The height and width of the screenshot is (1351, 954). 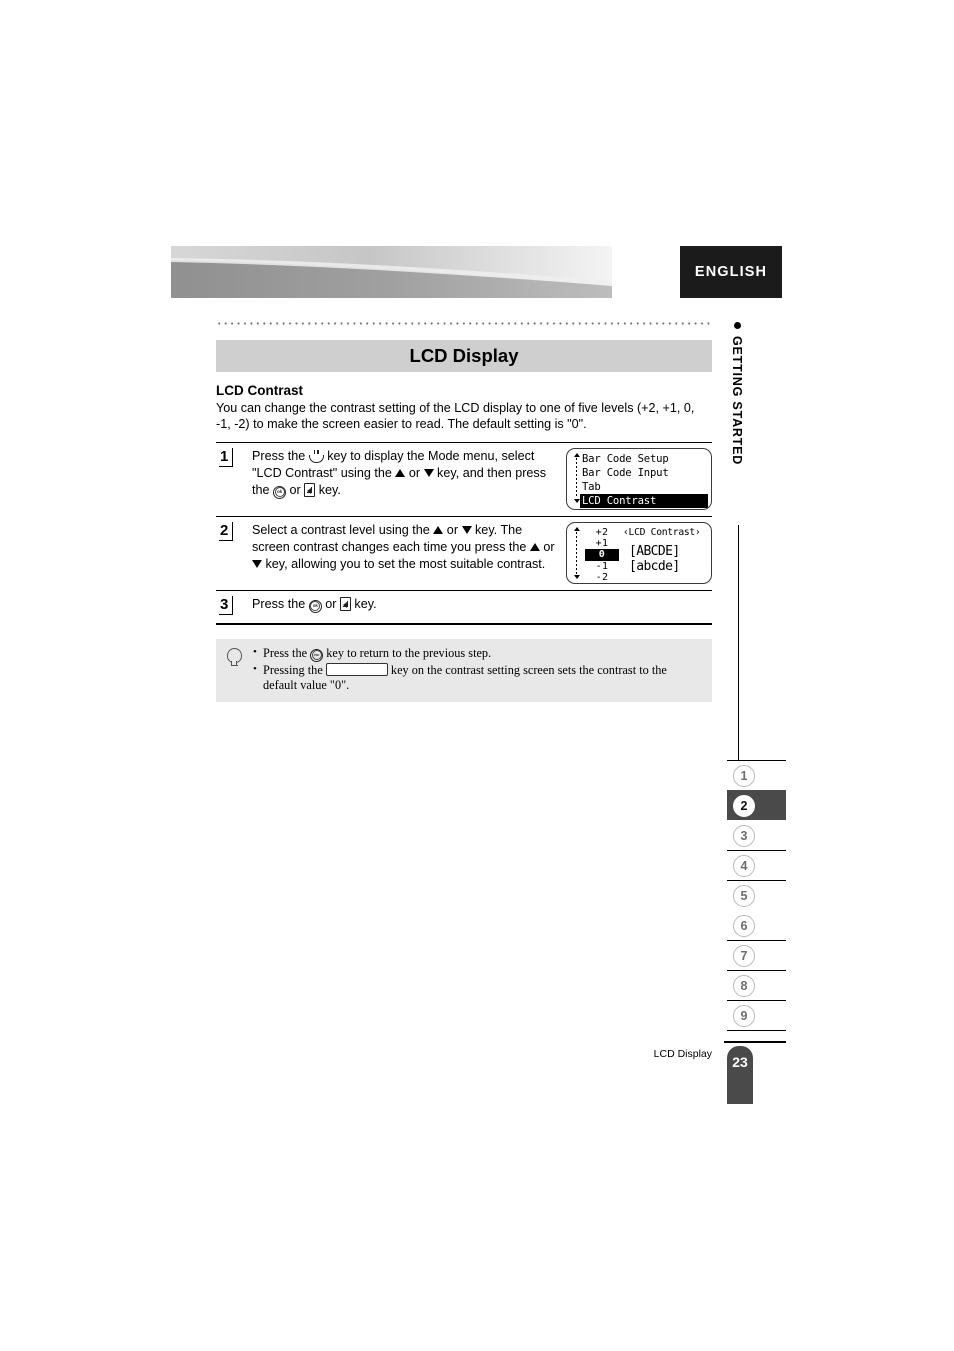 What do you see at coordinates (391, 272) in the screenshot?
I see `banner-gradient-art` at bounding box center [391, 272].